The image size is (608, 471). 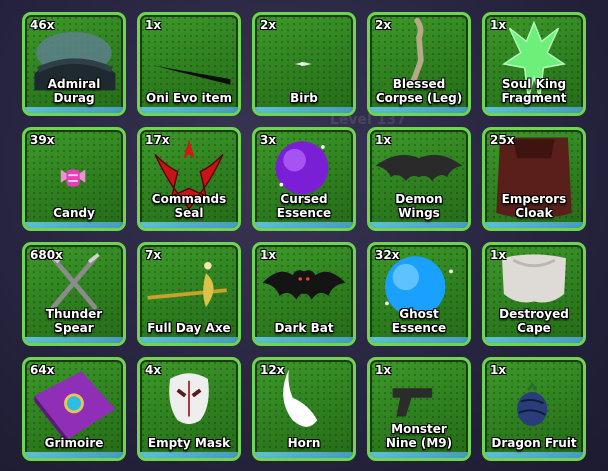 What do you see at coordinates (419, 91) in the screenshot?
I see `item-name: Blessed Corpse (Leg)` at bounding box center [419, 91].